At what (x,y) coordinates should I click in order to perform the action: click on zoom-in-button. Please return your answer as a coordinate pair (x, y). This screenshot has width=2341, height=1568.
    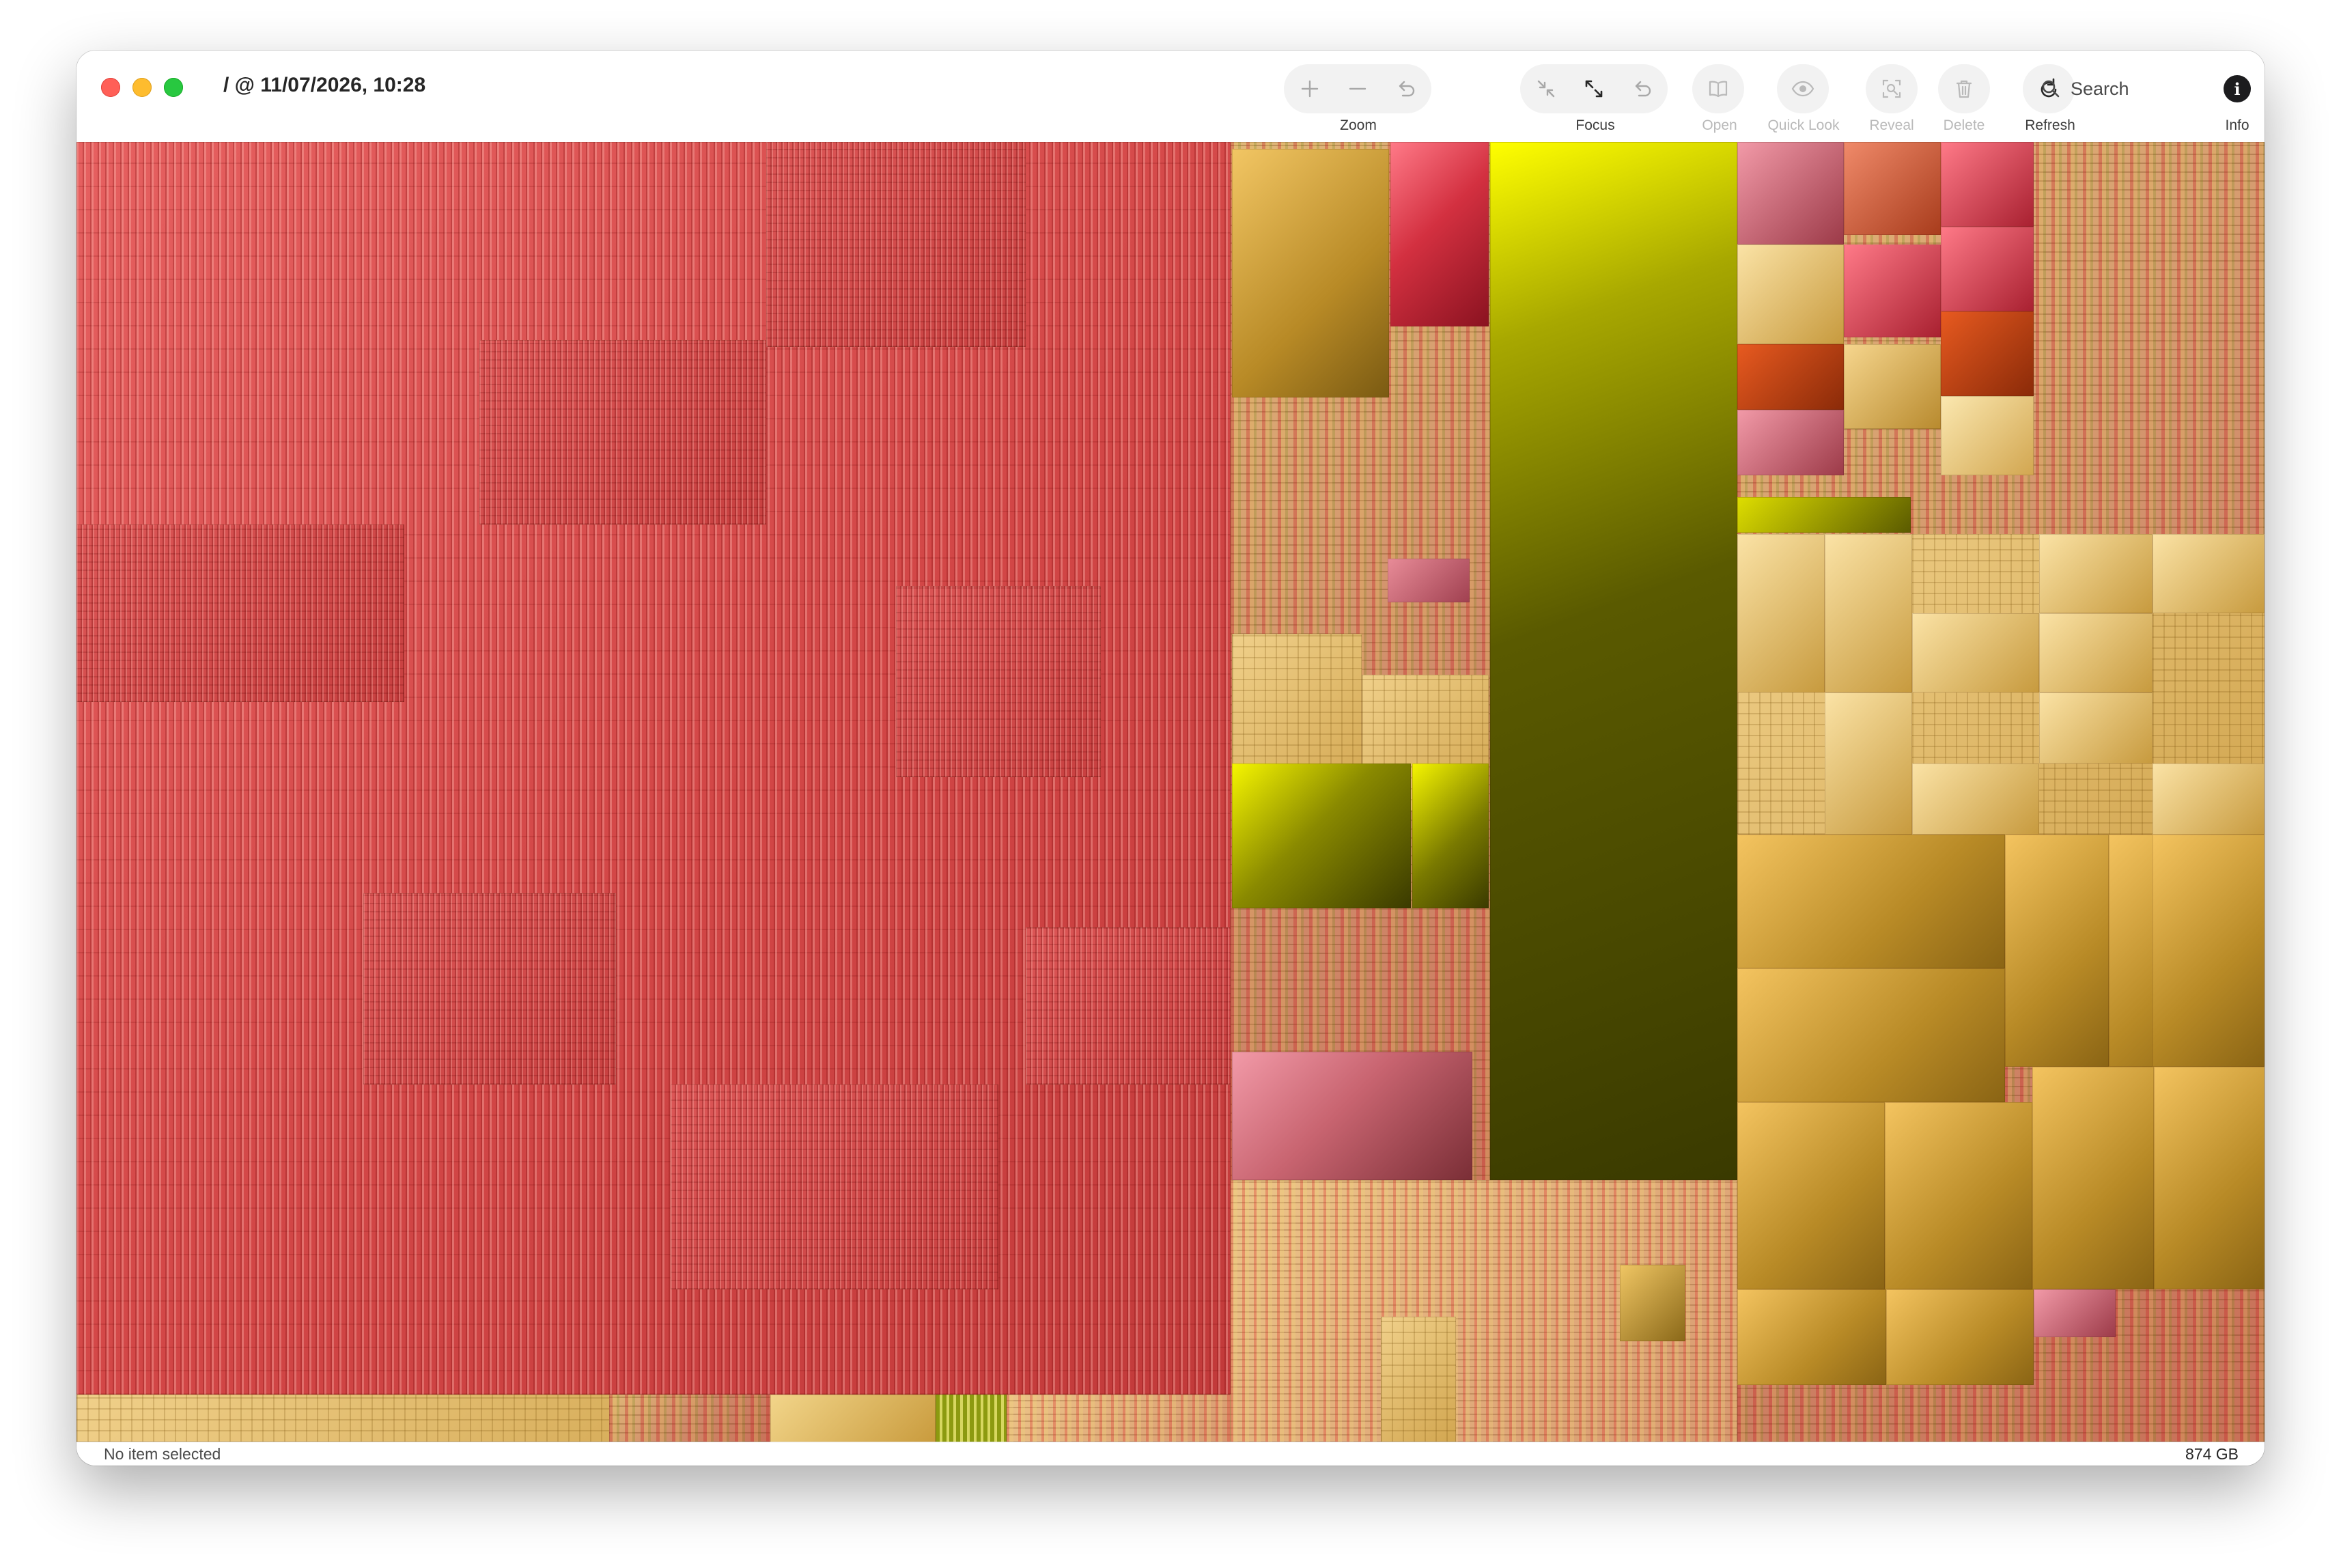
    Looking at the image, I should click on (1309, 88).